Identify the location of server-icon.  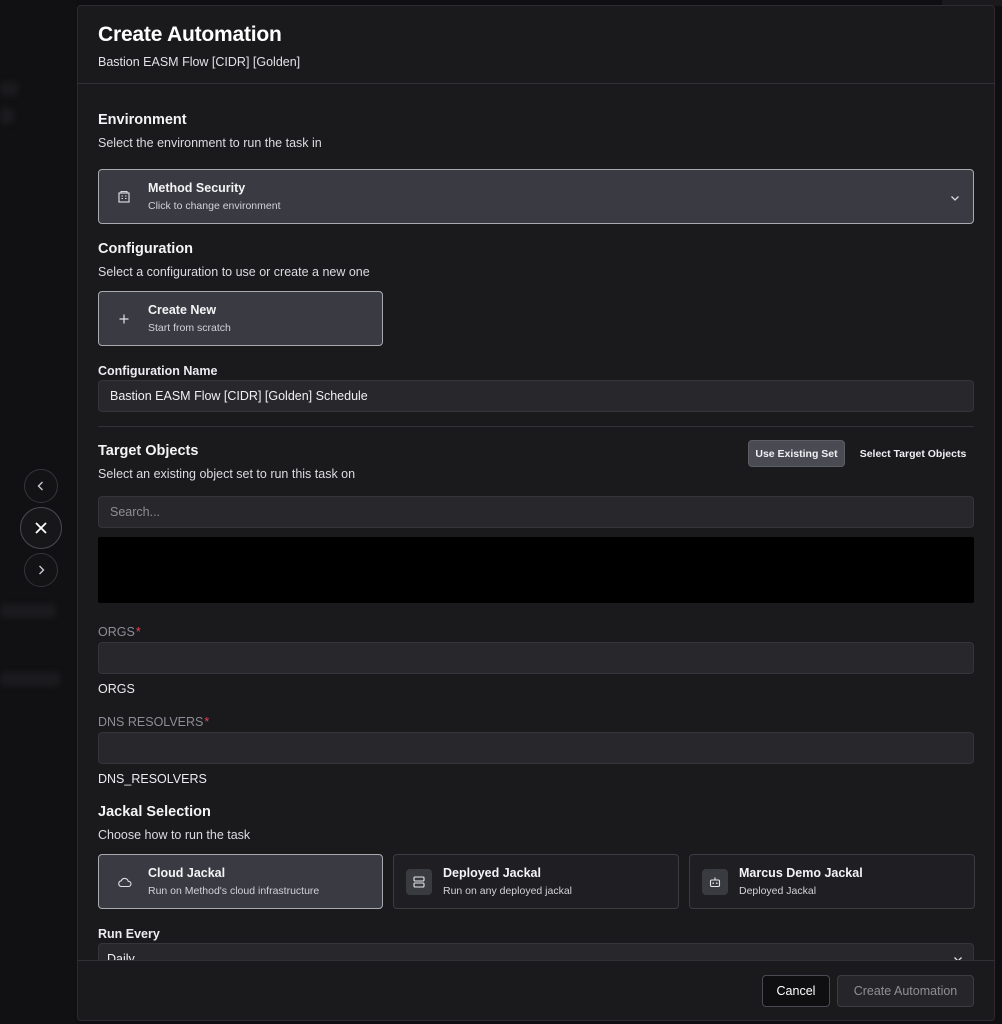
(419, 881).